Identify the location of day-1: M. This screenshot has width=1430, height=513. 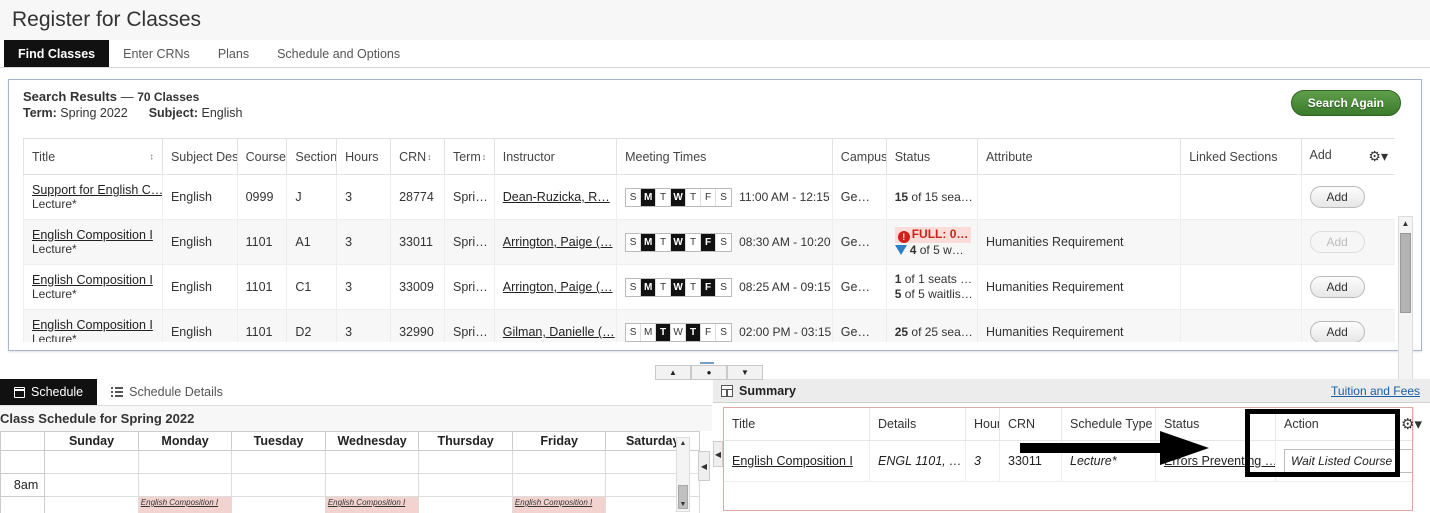
(649, 332).